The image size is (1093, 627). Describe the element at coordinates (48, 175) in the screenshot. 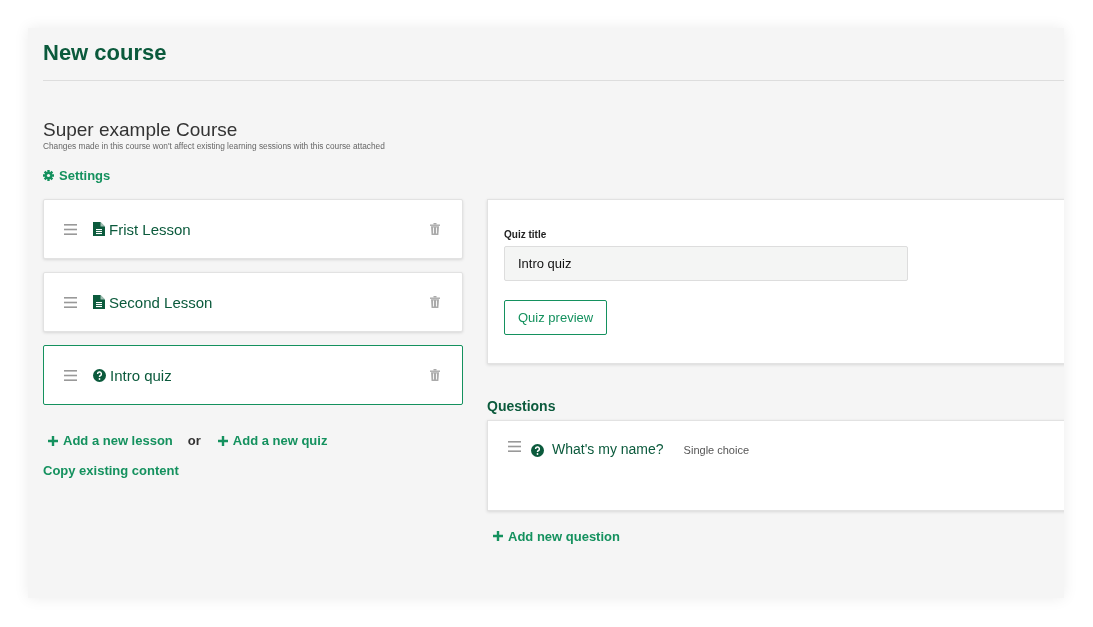

I see `gear-icon` at that location.